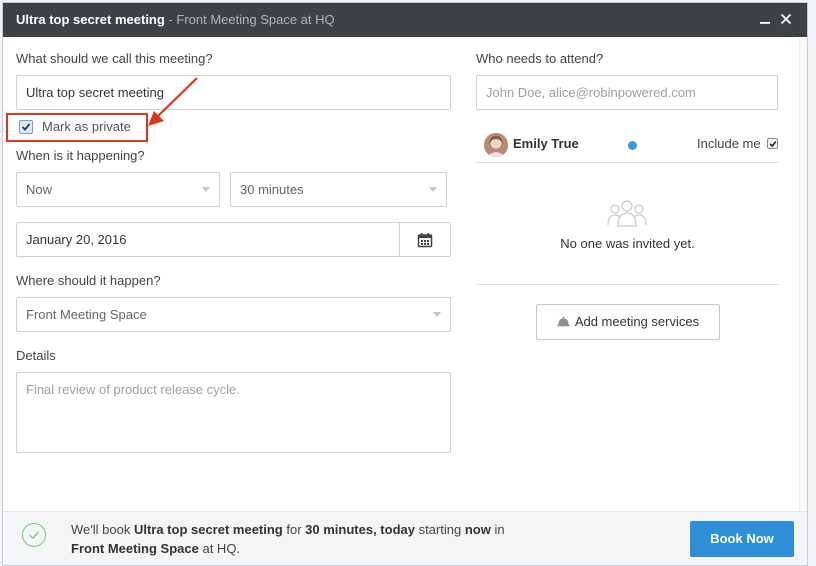 Image resolution: width=816 pixels, height=566 pixels. I want to click on add-meeting-services-label: Add meeting services, so click(637, 321).